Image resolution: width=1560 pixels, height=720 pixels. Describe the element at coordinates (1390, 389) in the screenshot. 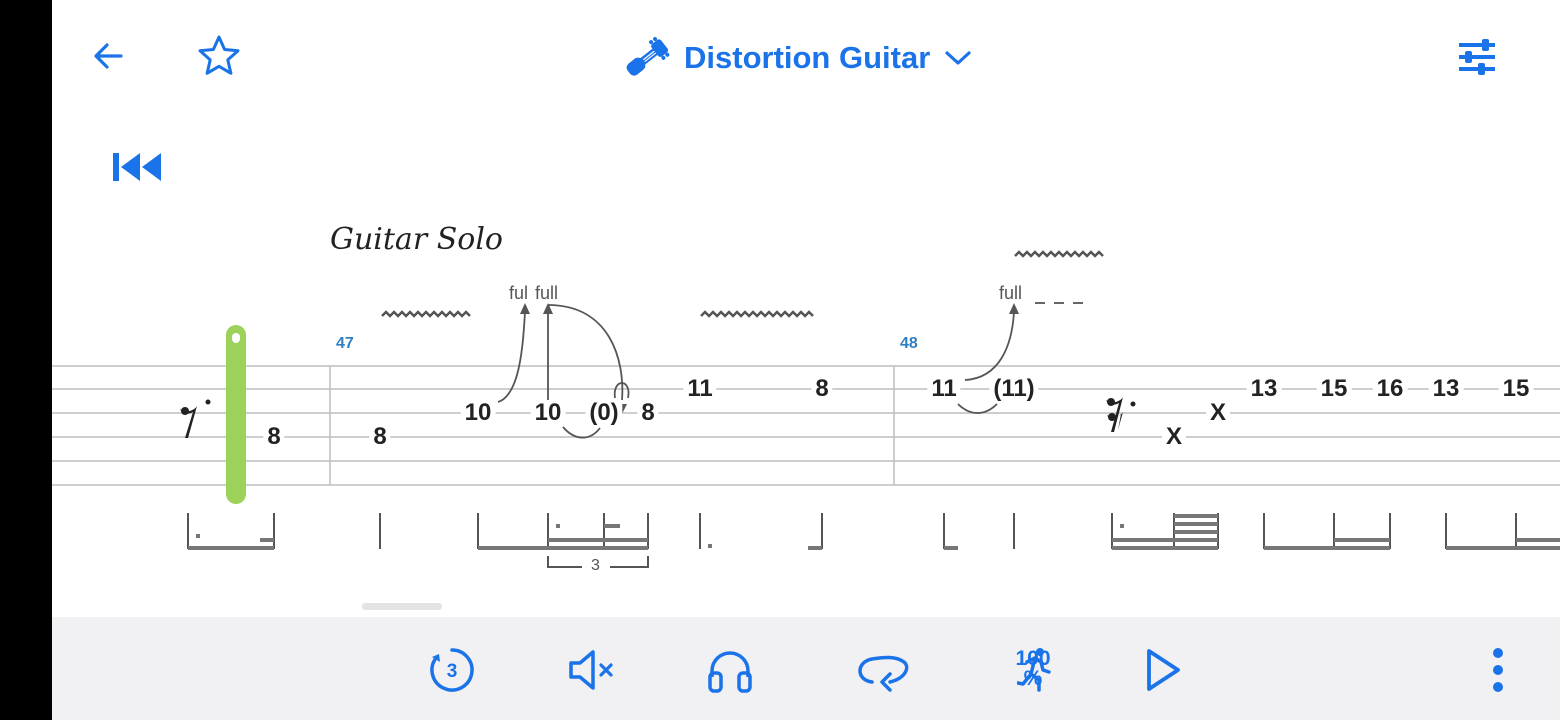

I see `tab-note: 16` at that location.